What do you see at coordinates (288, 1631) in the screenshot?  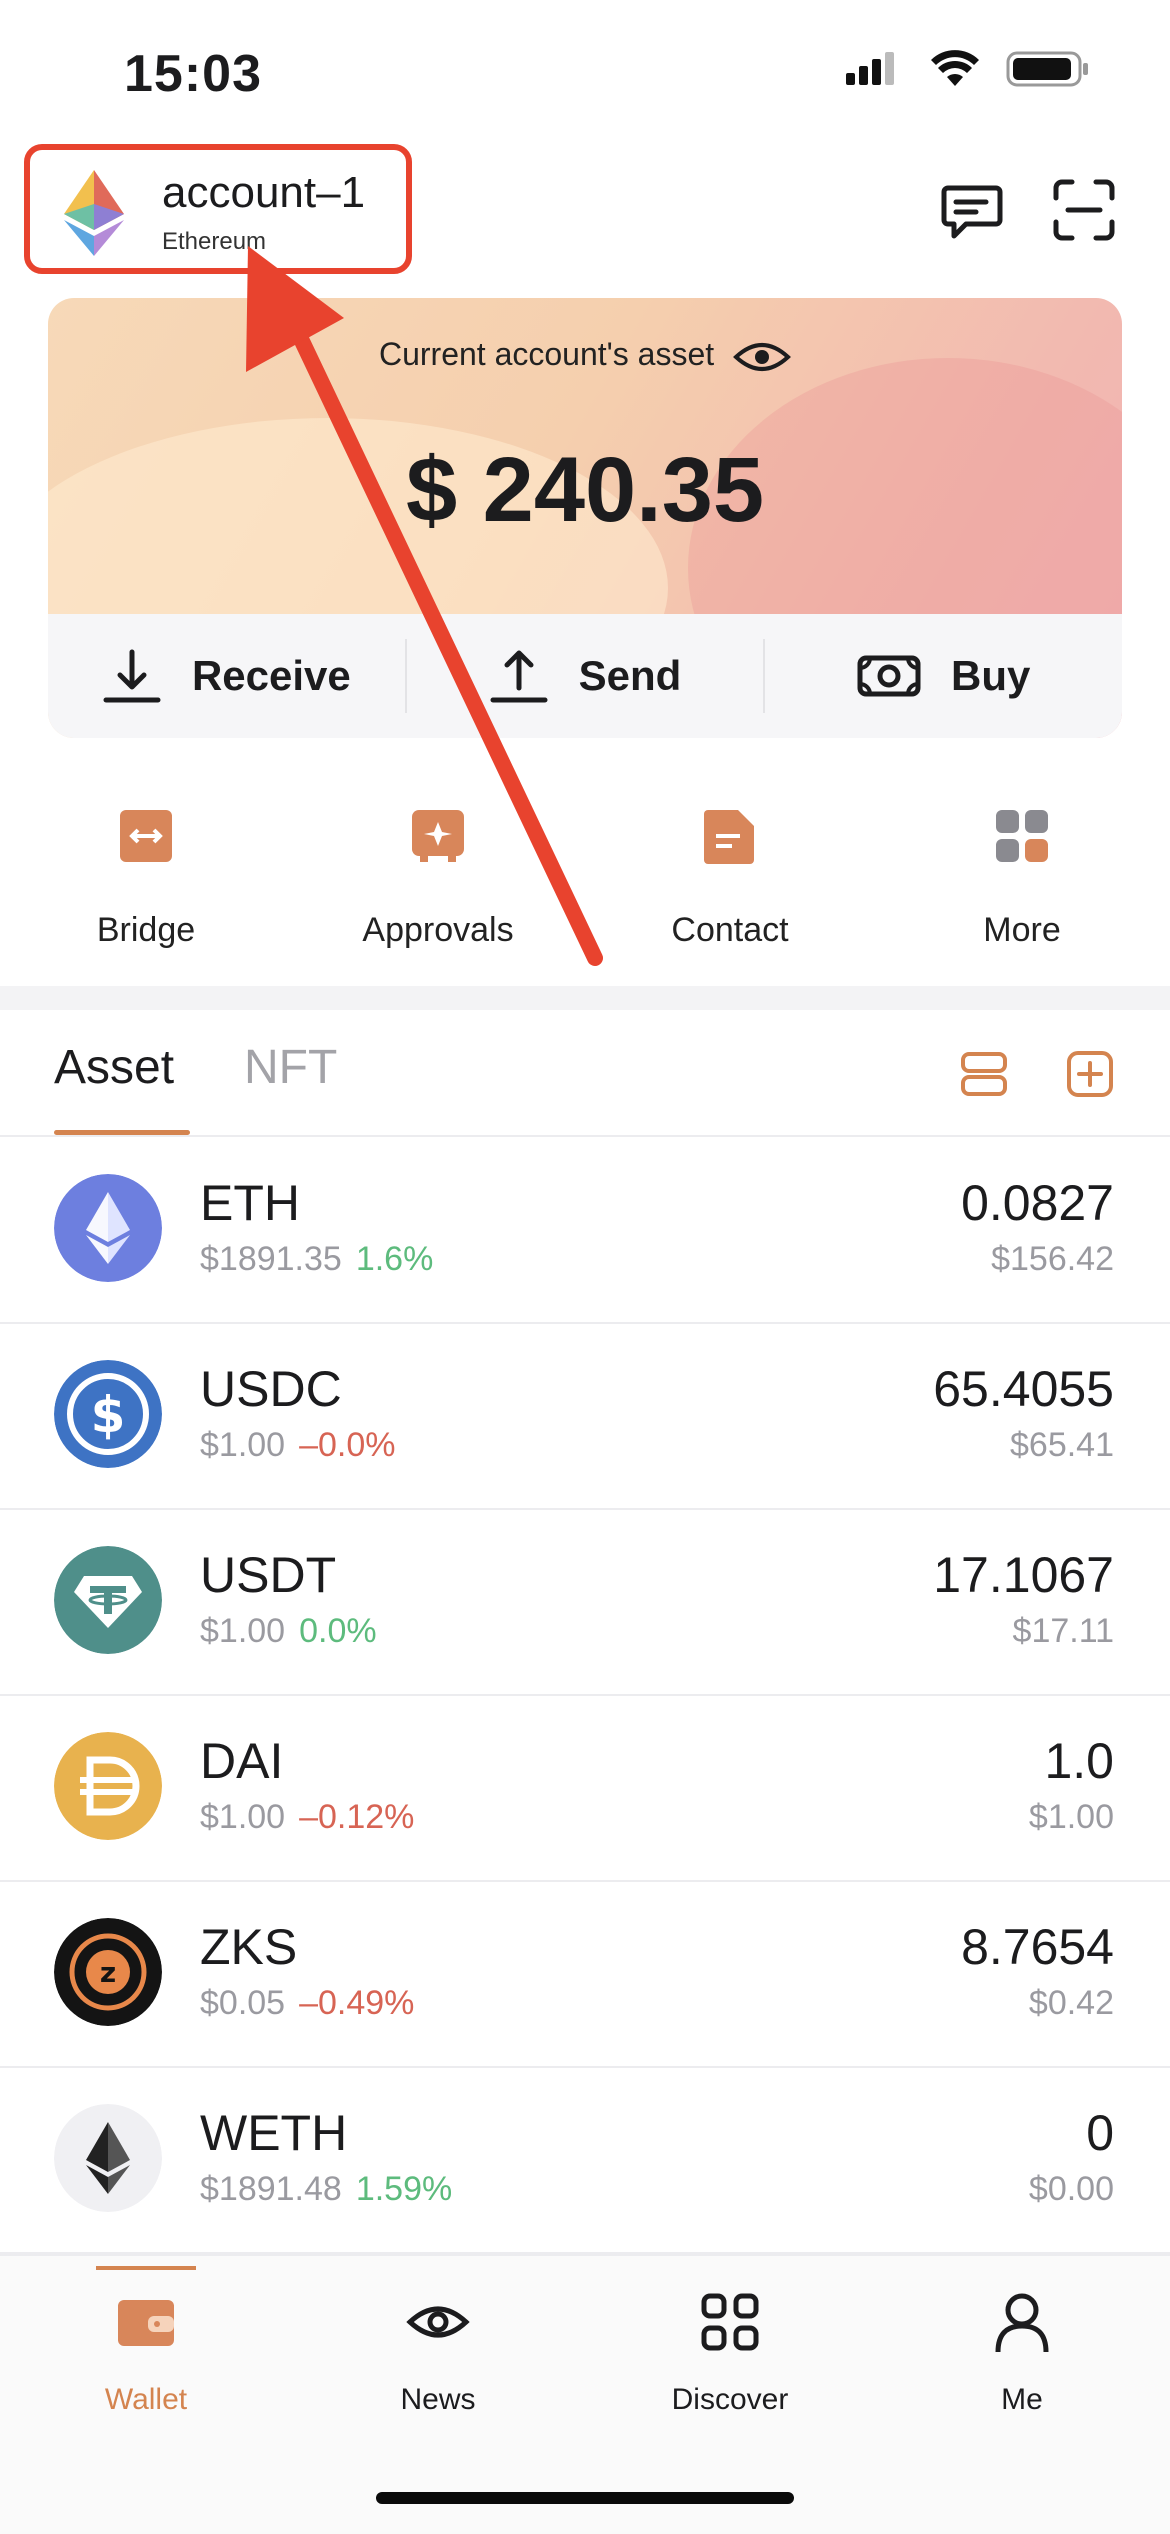 I see `asset-price-line: $1.00 0.0%` at bounding box center [288, 1631].